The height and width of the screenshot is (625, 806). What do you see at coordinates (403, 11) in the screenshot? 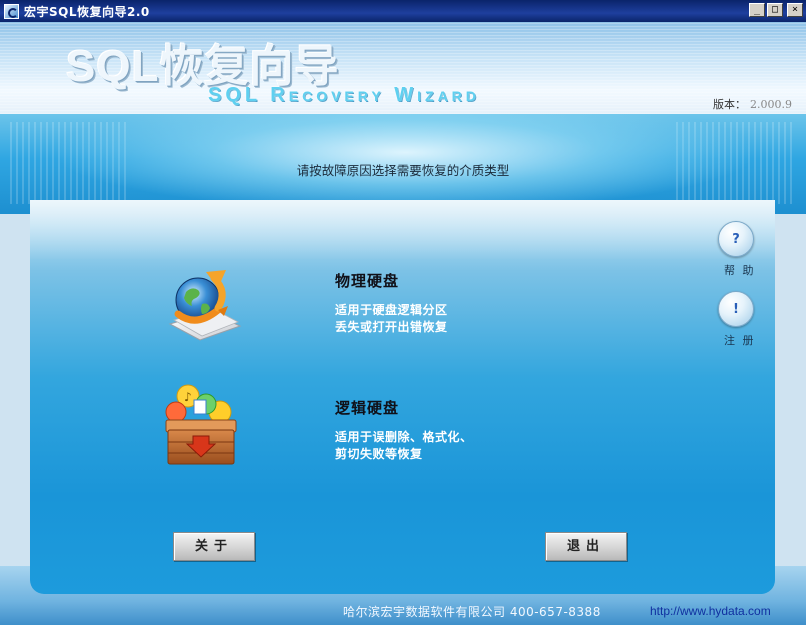
I see `title-bar: 宏宇SQL恢复向导2.0 _ □ ×` at bounding box center [403, 11].